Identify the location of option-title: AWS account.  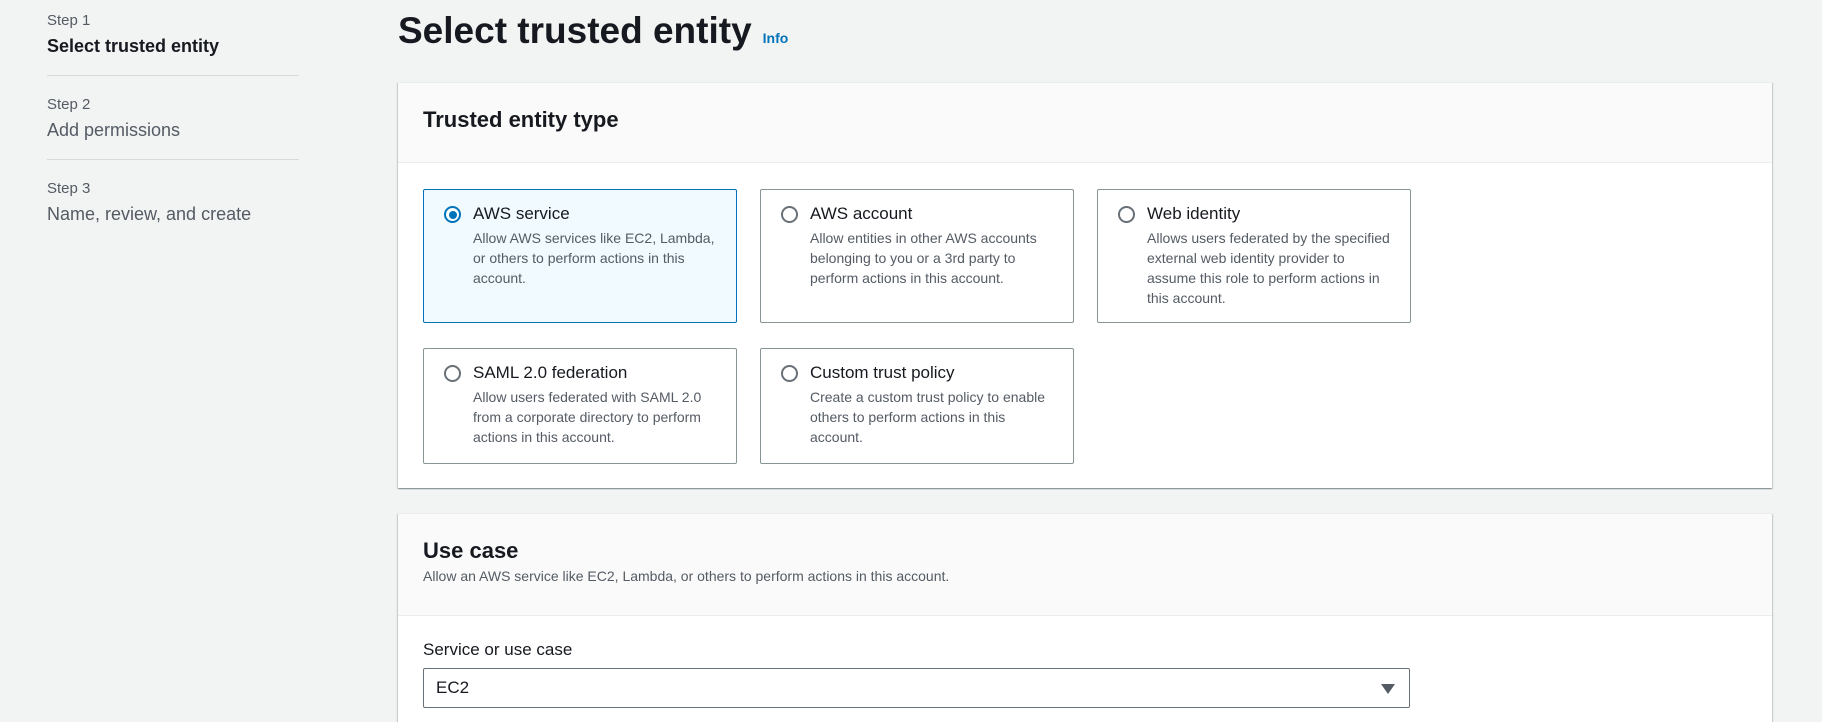
(861, 213).